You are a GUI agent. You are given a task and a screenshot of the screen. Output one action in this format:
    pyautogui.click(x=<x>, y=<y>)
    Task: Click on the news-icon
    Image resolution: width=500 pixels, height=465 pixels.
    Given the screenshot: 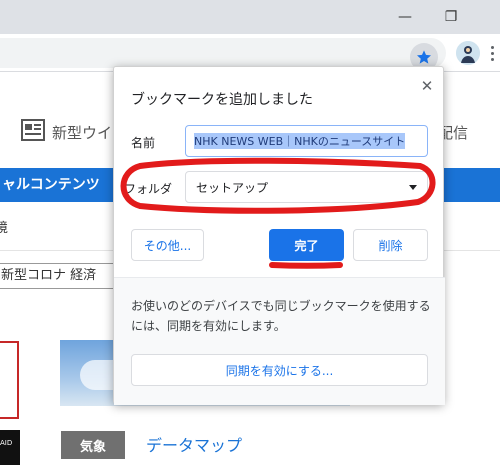 What is the action you would take?
    pyautogui.click(x=34, y=130)
    